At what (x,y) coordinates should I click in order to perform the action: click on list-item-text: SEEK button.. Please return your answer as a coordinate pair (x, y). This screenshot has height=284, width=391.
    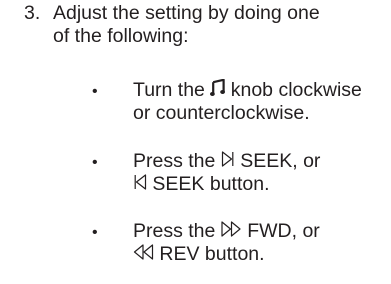
    Looking at the image, I should click on (208, 184).